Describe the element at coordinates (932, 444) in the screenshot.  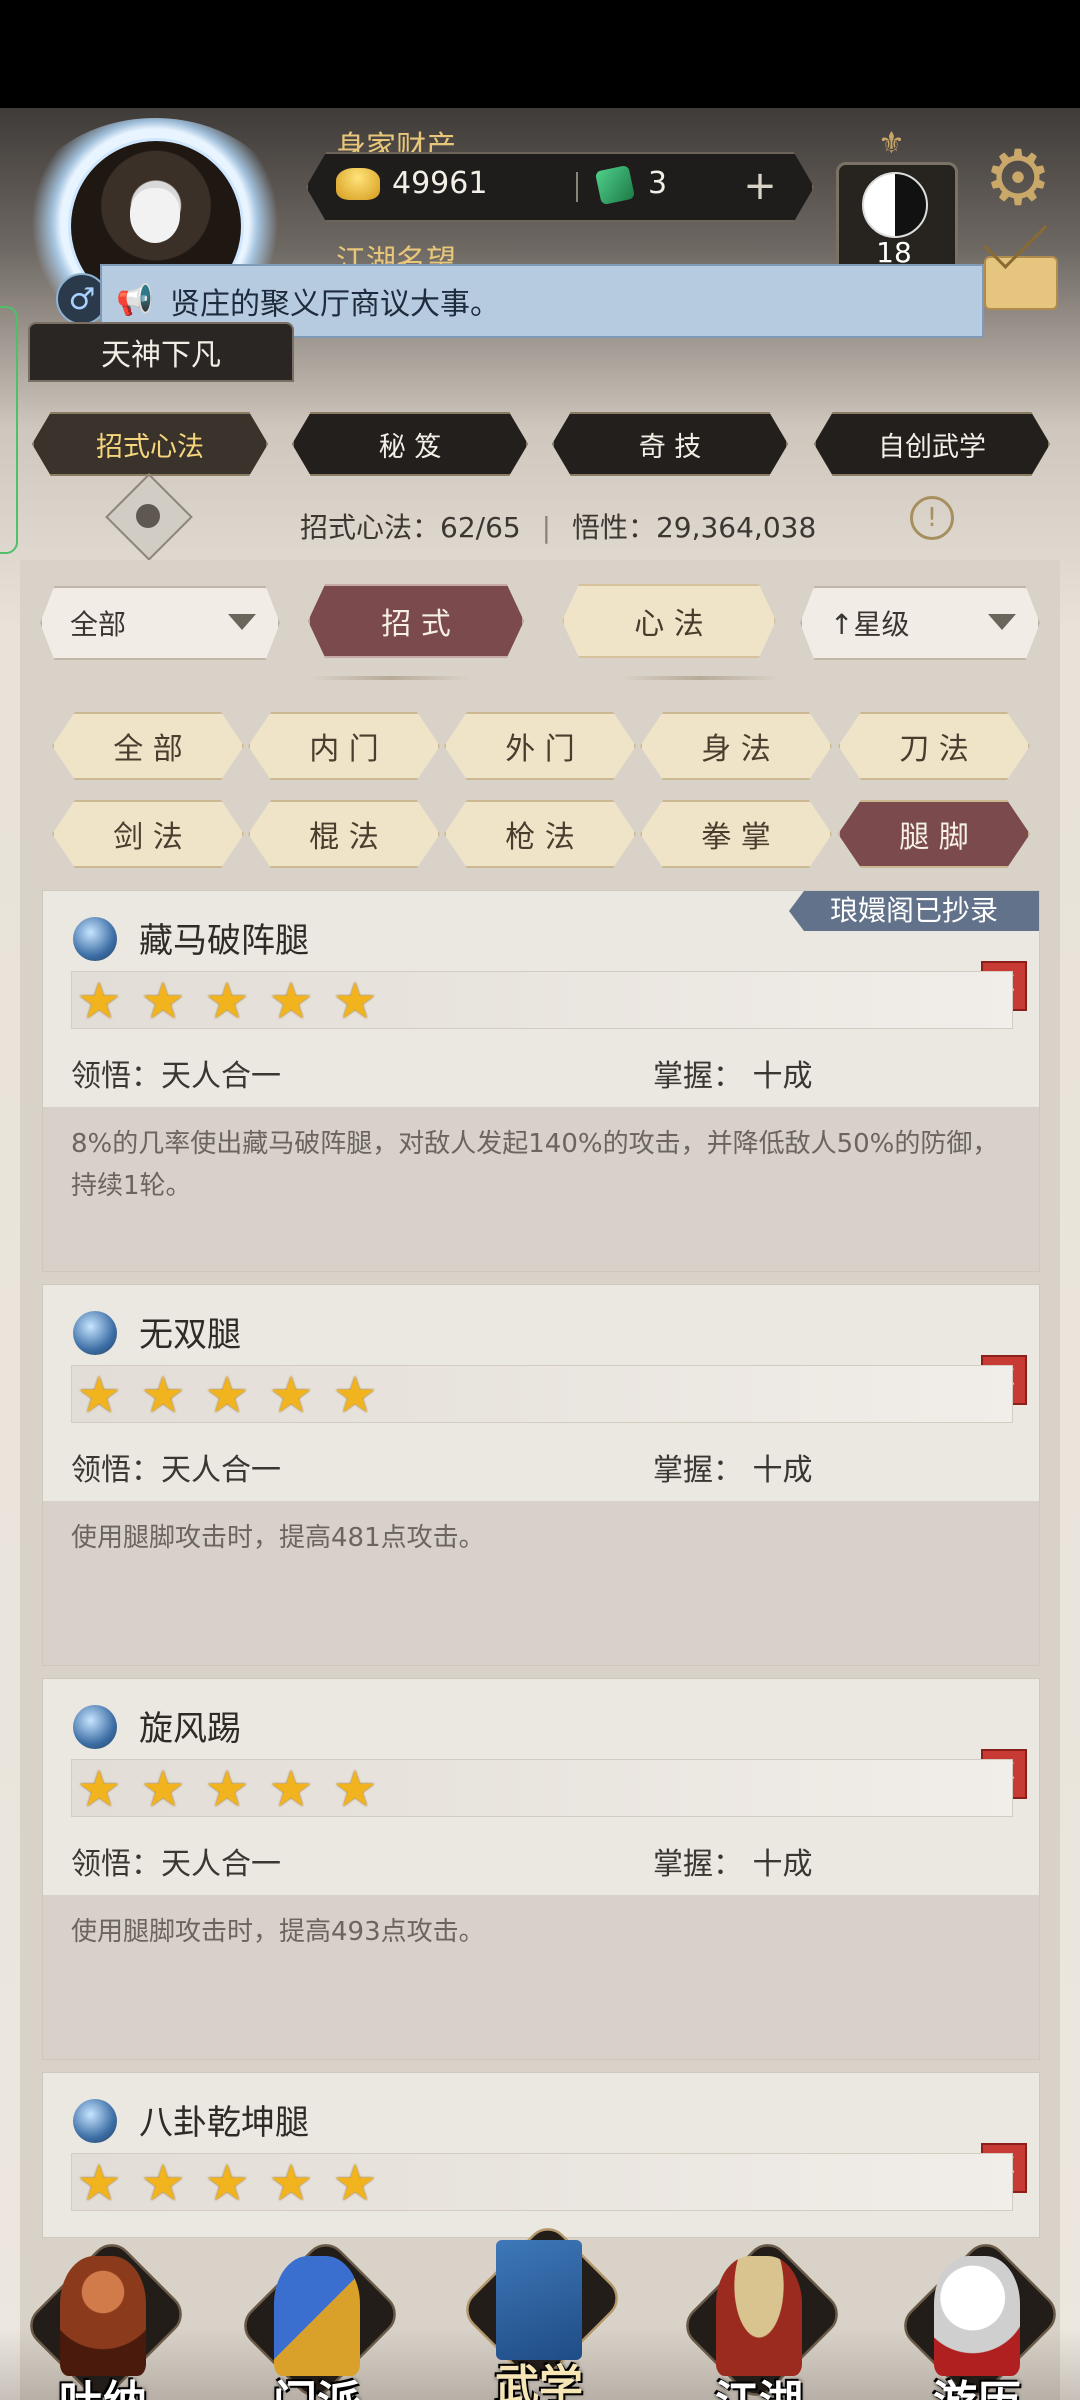
I see `category-custom-martial: 自创武学` at that location.